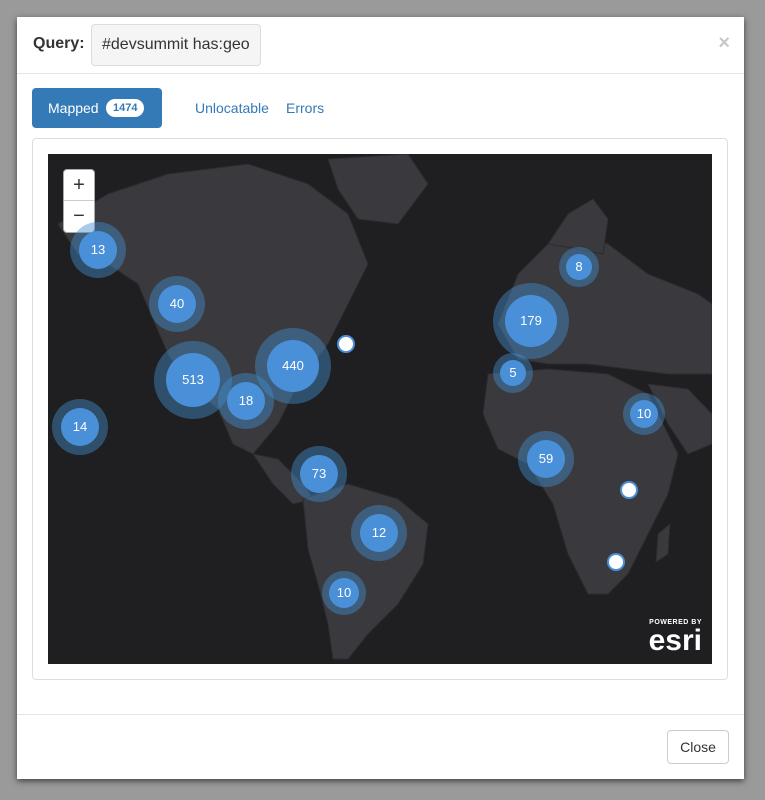 The width and height of the screenshot is (765, 800). I want to click on zoom-in-button: +, so click(79, 185).